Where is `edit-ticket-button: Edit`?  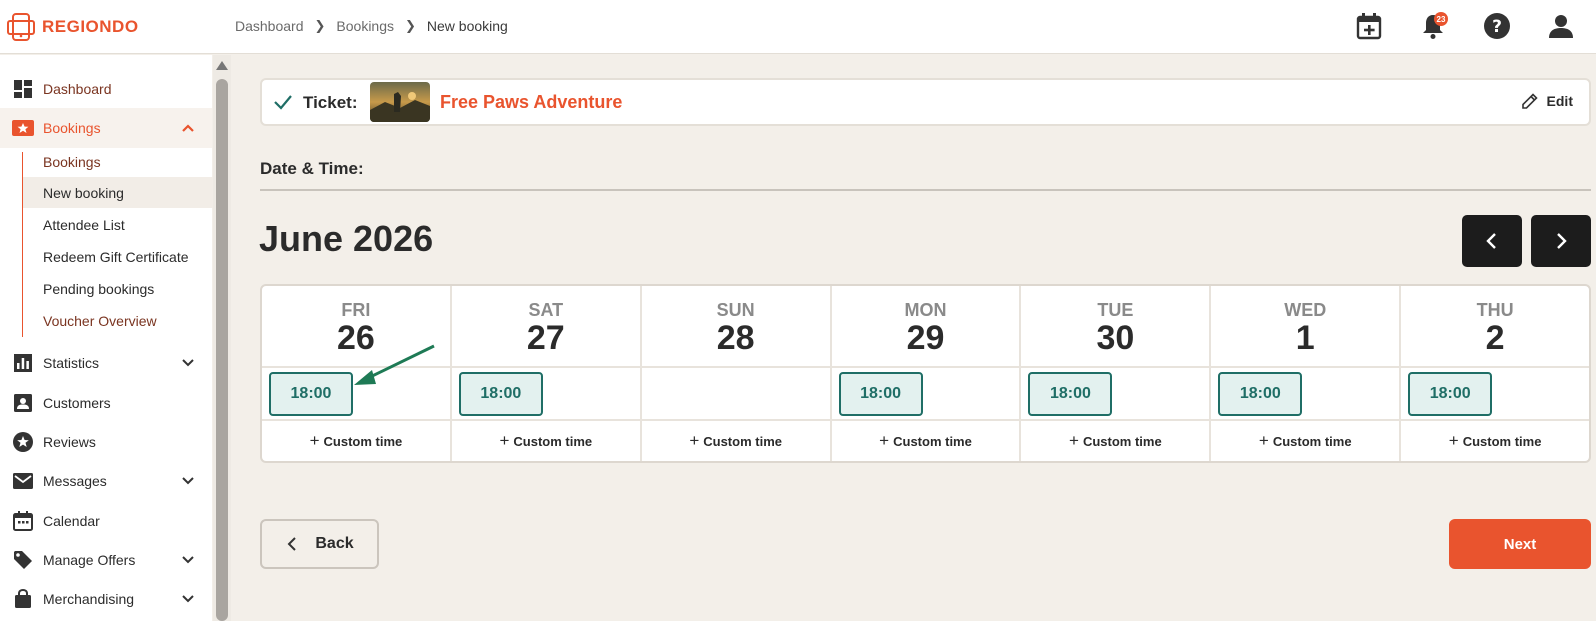 edit-ticket-button: Edit is located at coordinates (1547, 101).